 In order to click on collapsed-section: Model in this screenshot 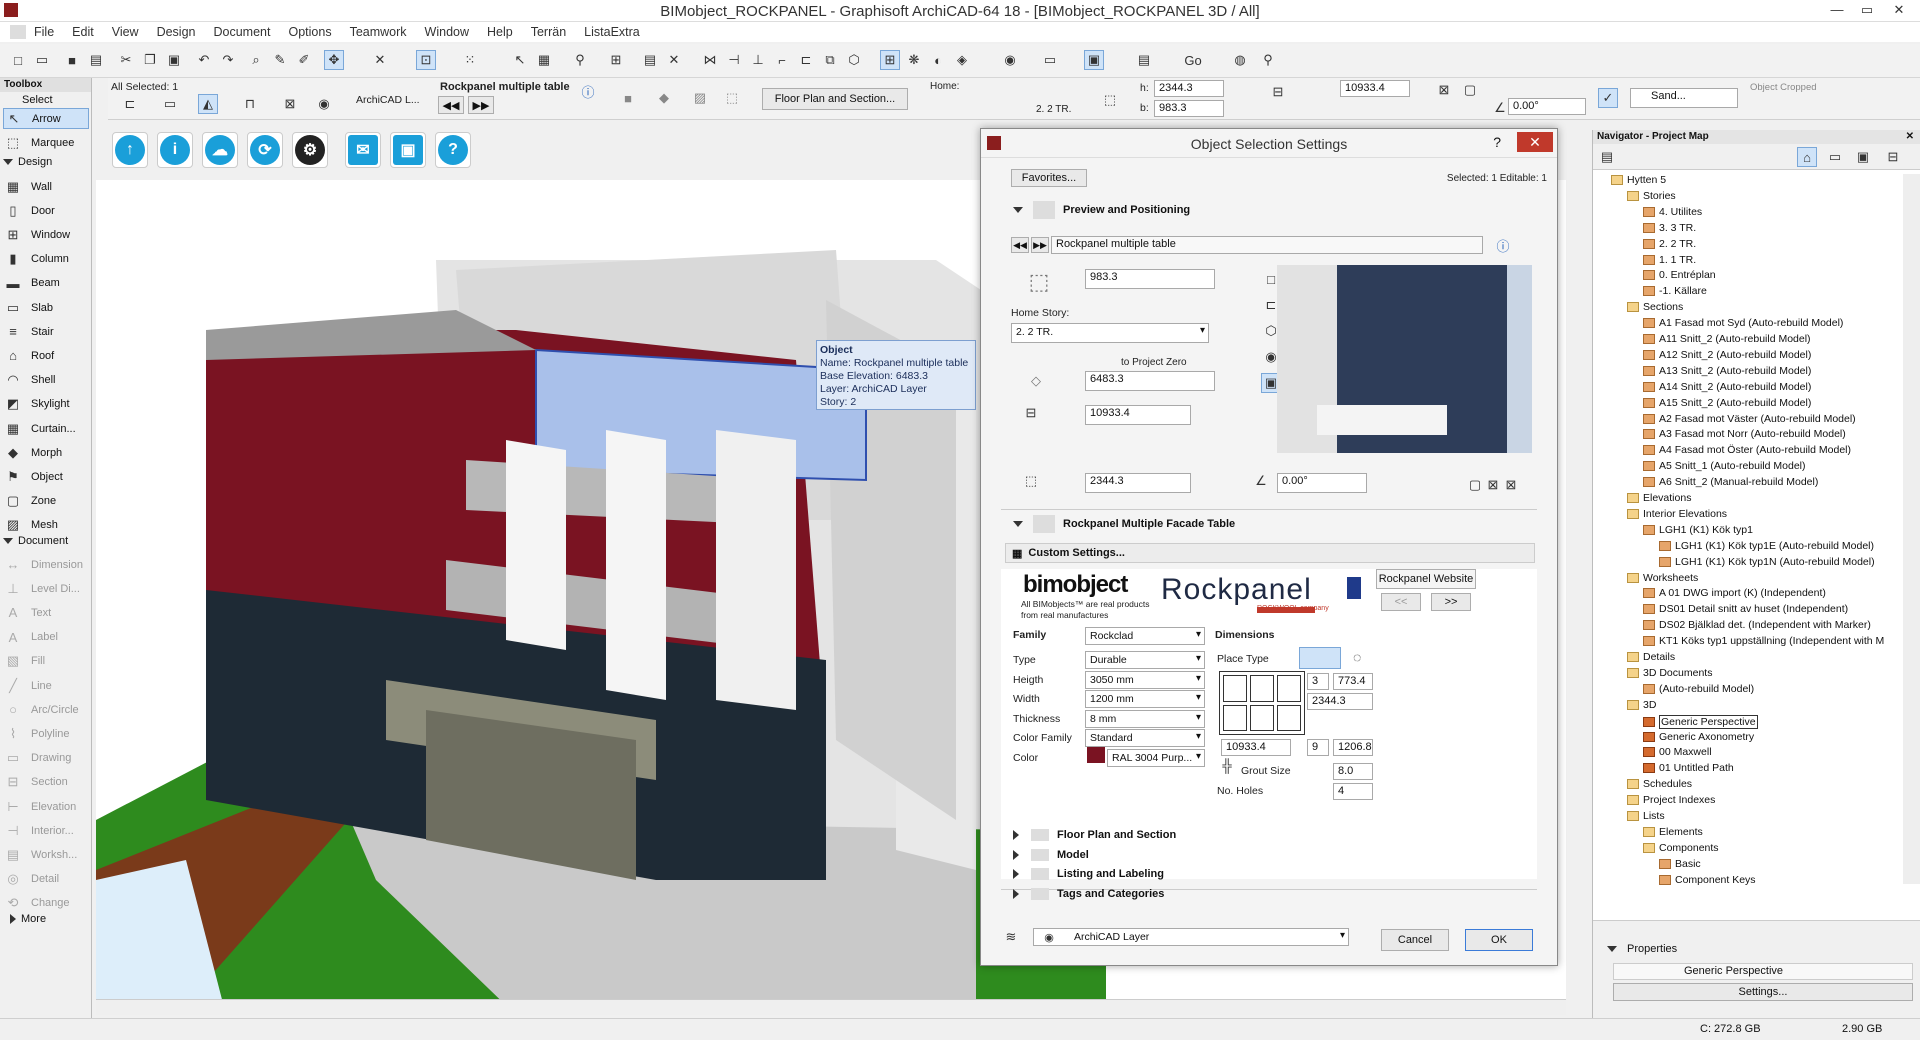, I will do `click(1051, 854)`.